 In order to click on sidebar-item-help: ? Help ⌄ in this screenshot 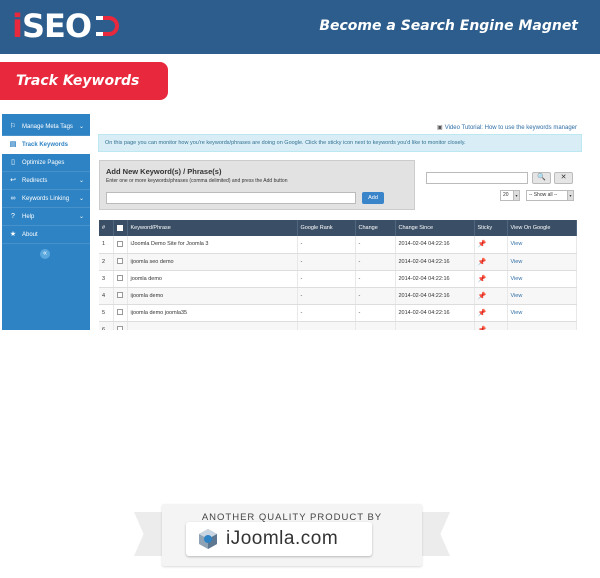, I will do `click(46, 217)`.